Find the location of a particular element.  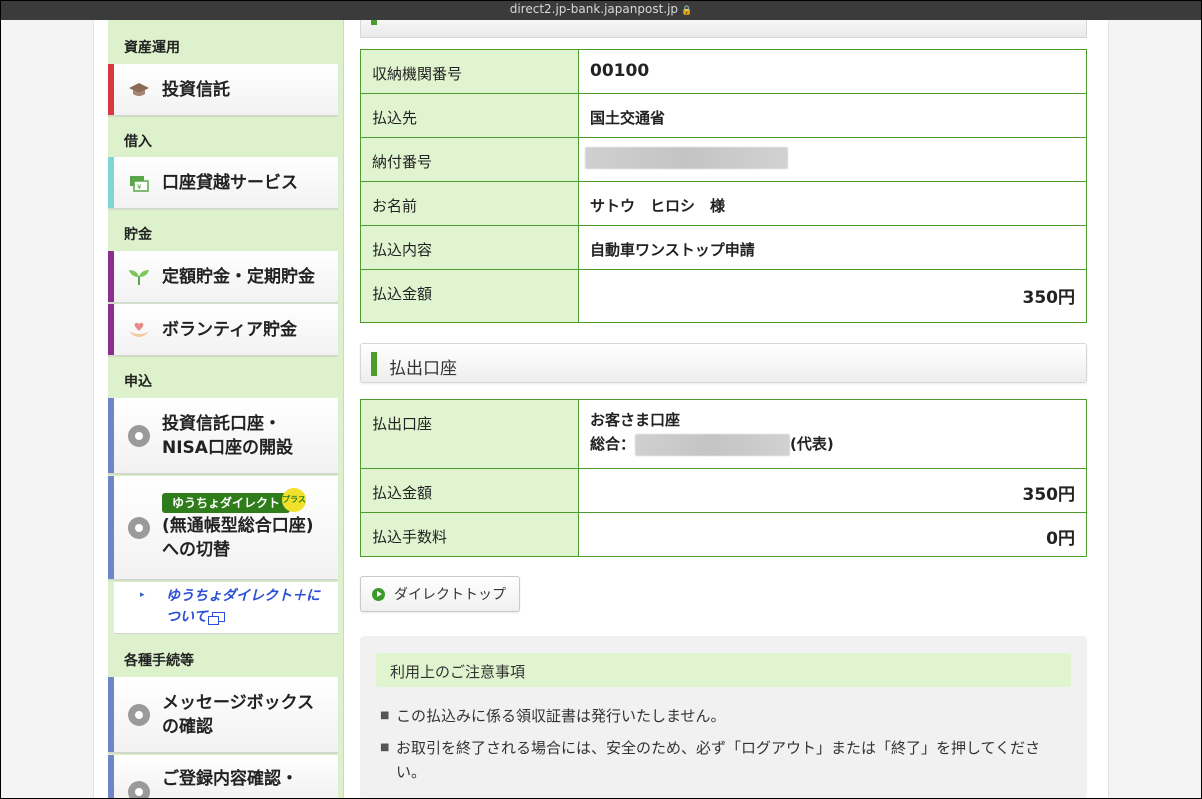

row-label: 収納機関番号 is located at coordinates (470, 71).